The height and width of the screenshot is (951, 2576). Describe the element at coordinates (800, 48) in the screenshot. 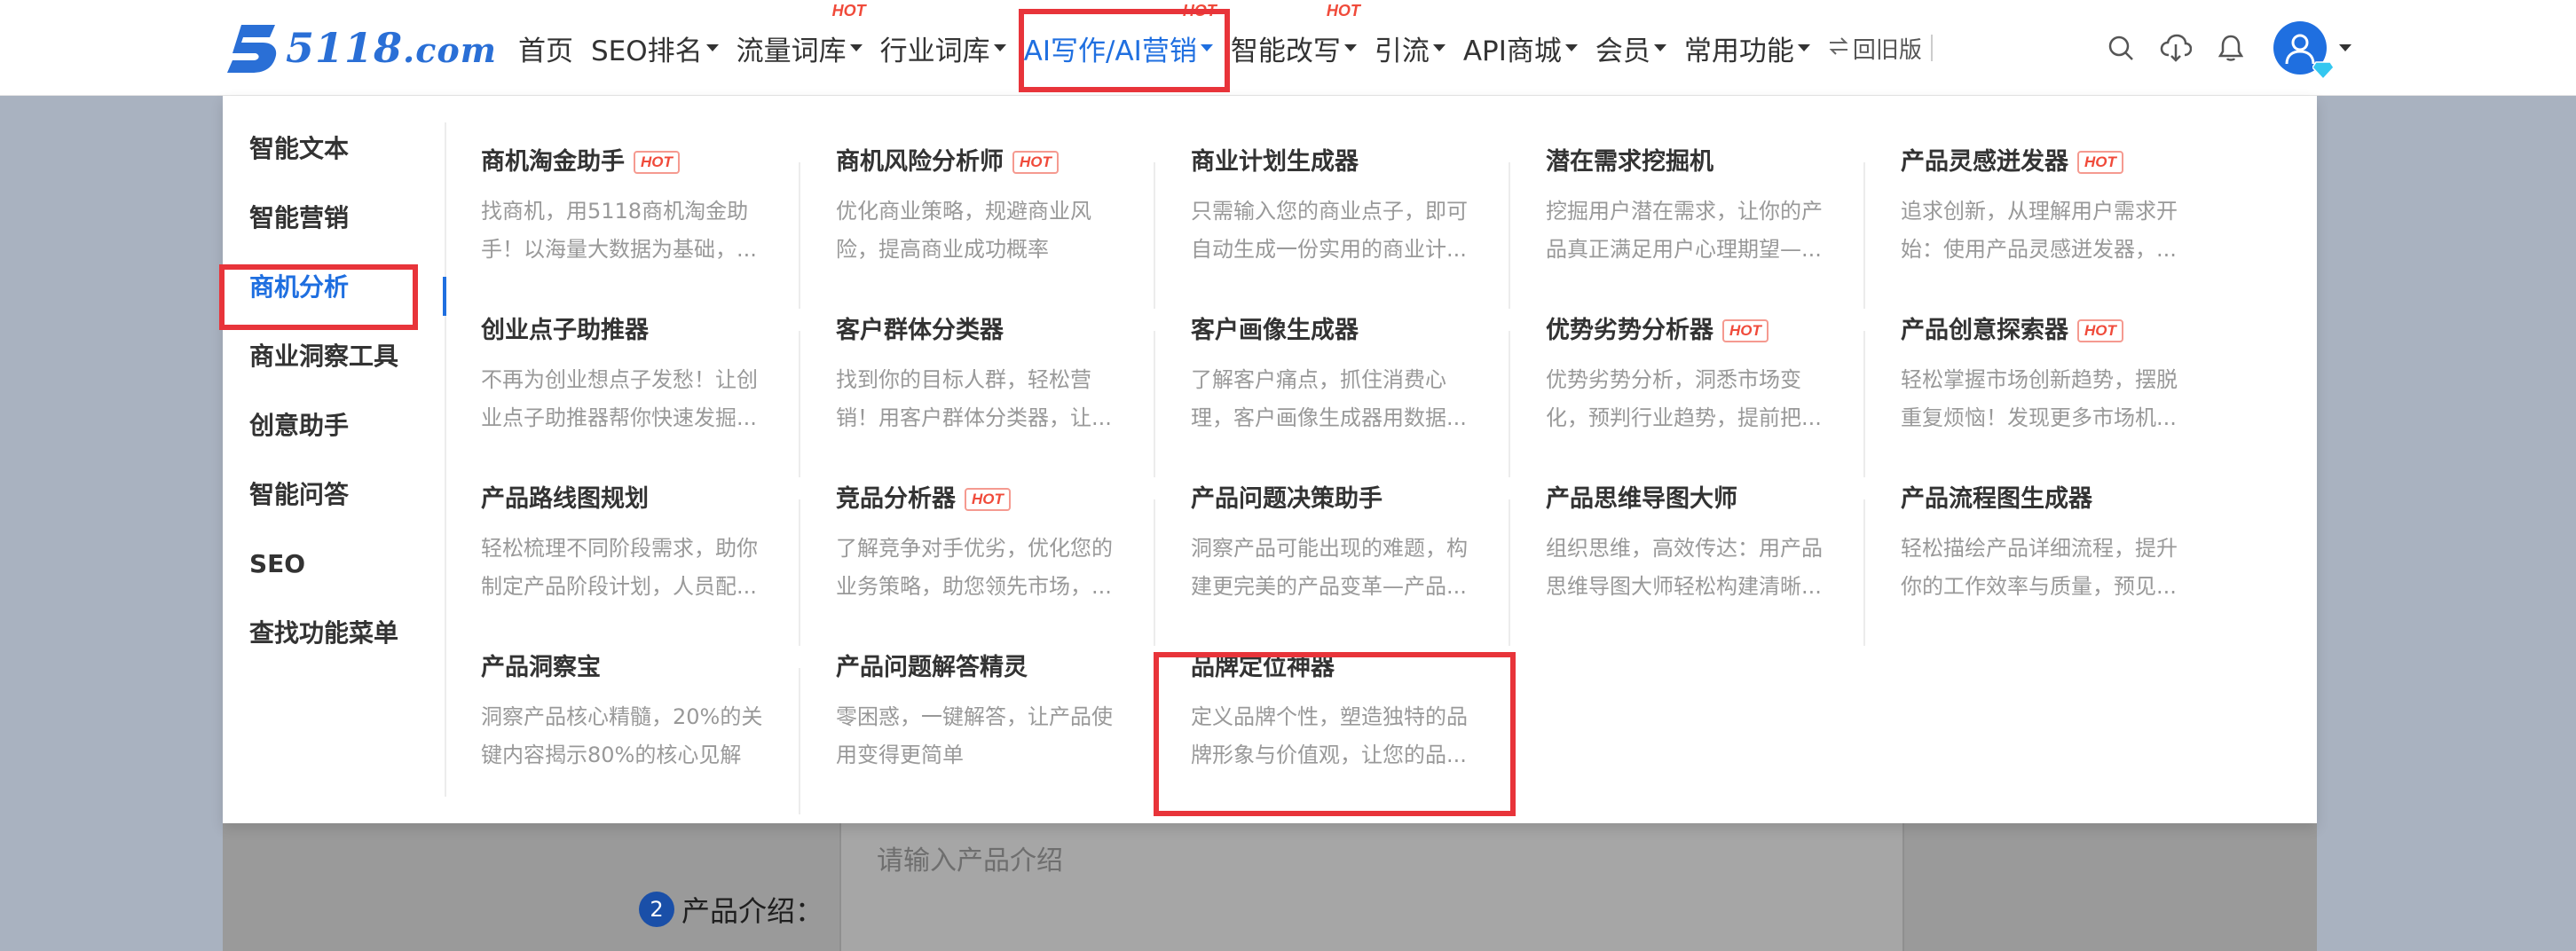

I see `nav-item-traffic-keywords: HOT 流量词库` at that location.